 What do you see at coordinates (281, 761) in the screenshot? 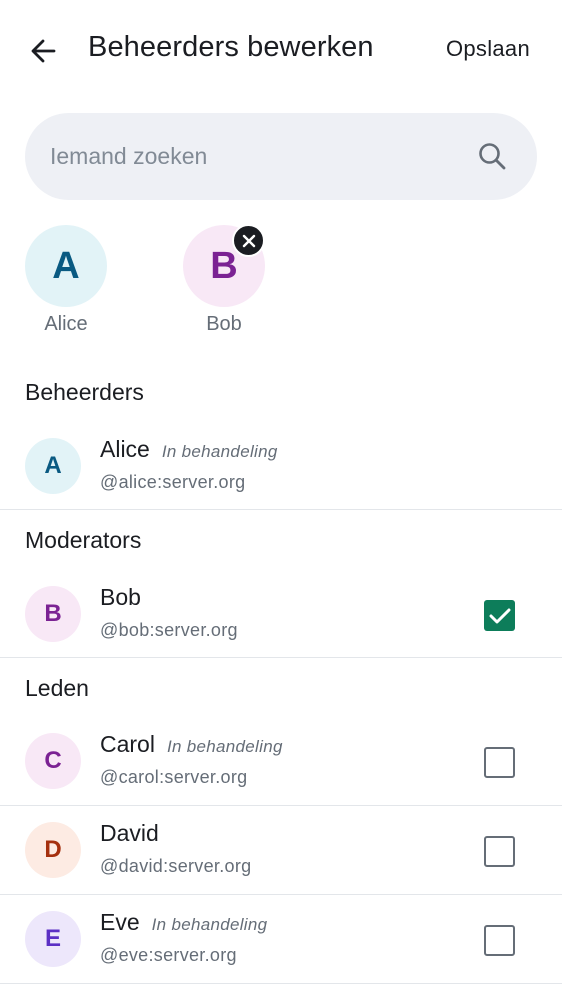
I see `list-item: C Carol In behandeling @carol:server.org` at bounding box center [281, 761].